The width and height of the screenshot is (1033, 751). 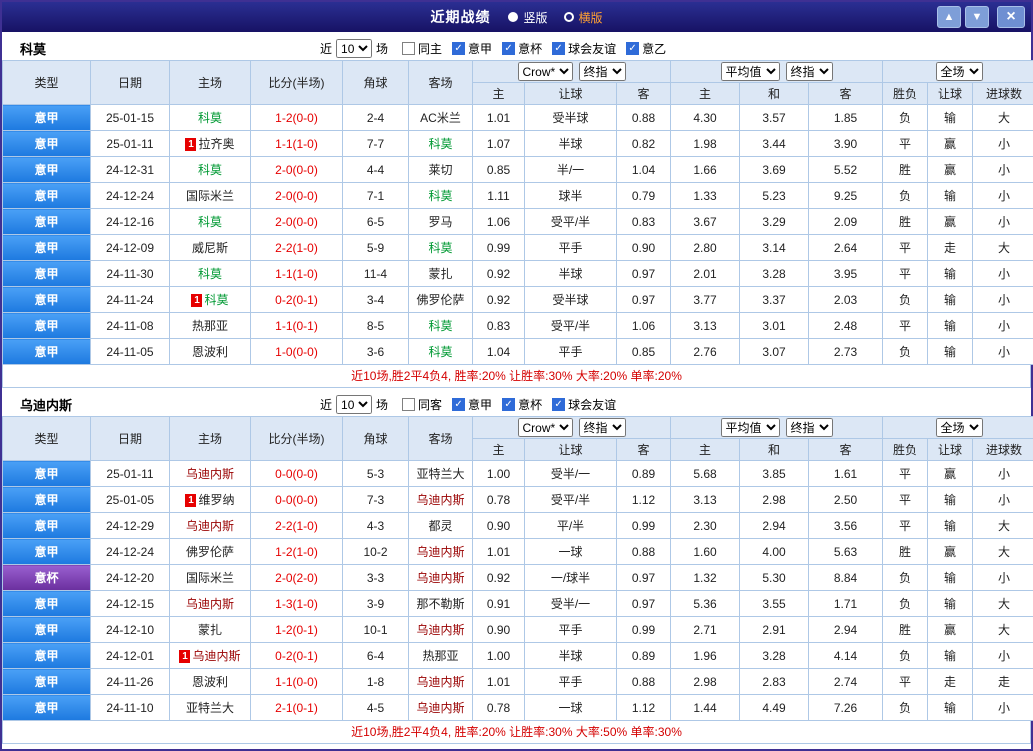 I want to click on view-option-vertical: 竖版, so click(x=527, y=17).